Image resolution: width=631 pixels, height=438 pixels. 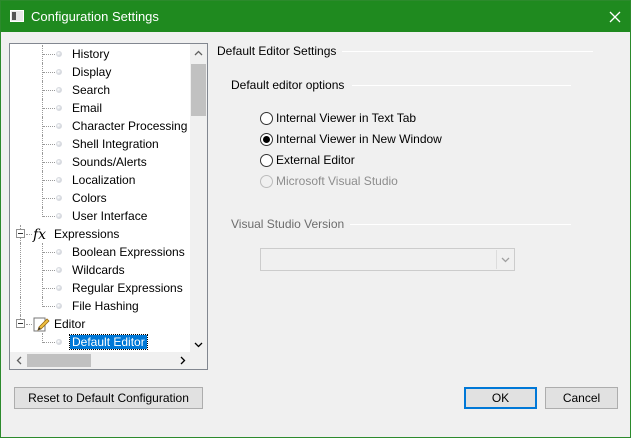 I want to click on tree-item-label: Search, so click(x=91, y=90).